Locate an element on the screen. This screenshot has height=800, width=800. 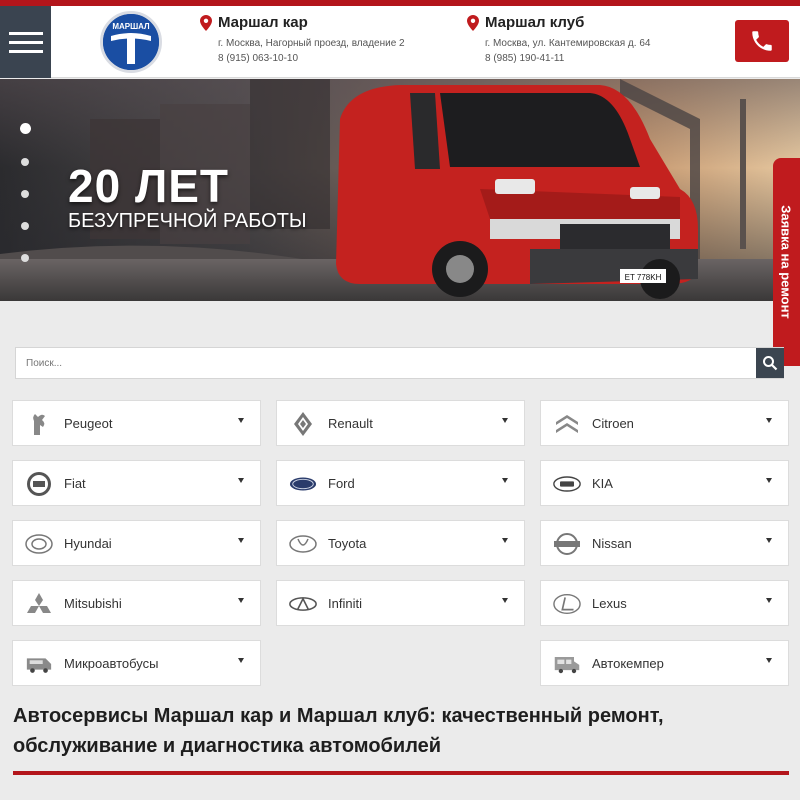
license-plate: ET 778KH is located at coordinates (643, 277).